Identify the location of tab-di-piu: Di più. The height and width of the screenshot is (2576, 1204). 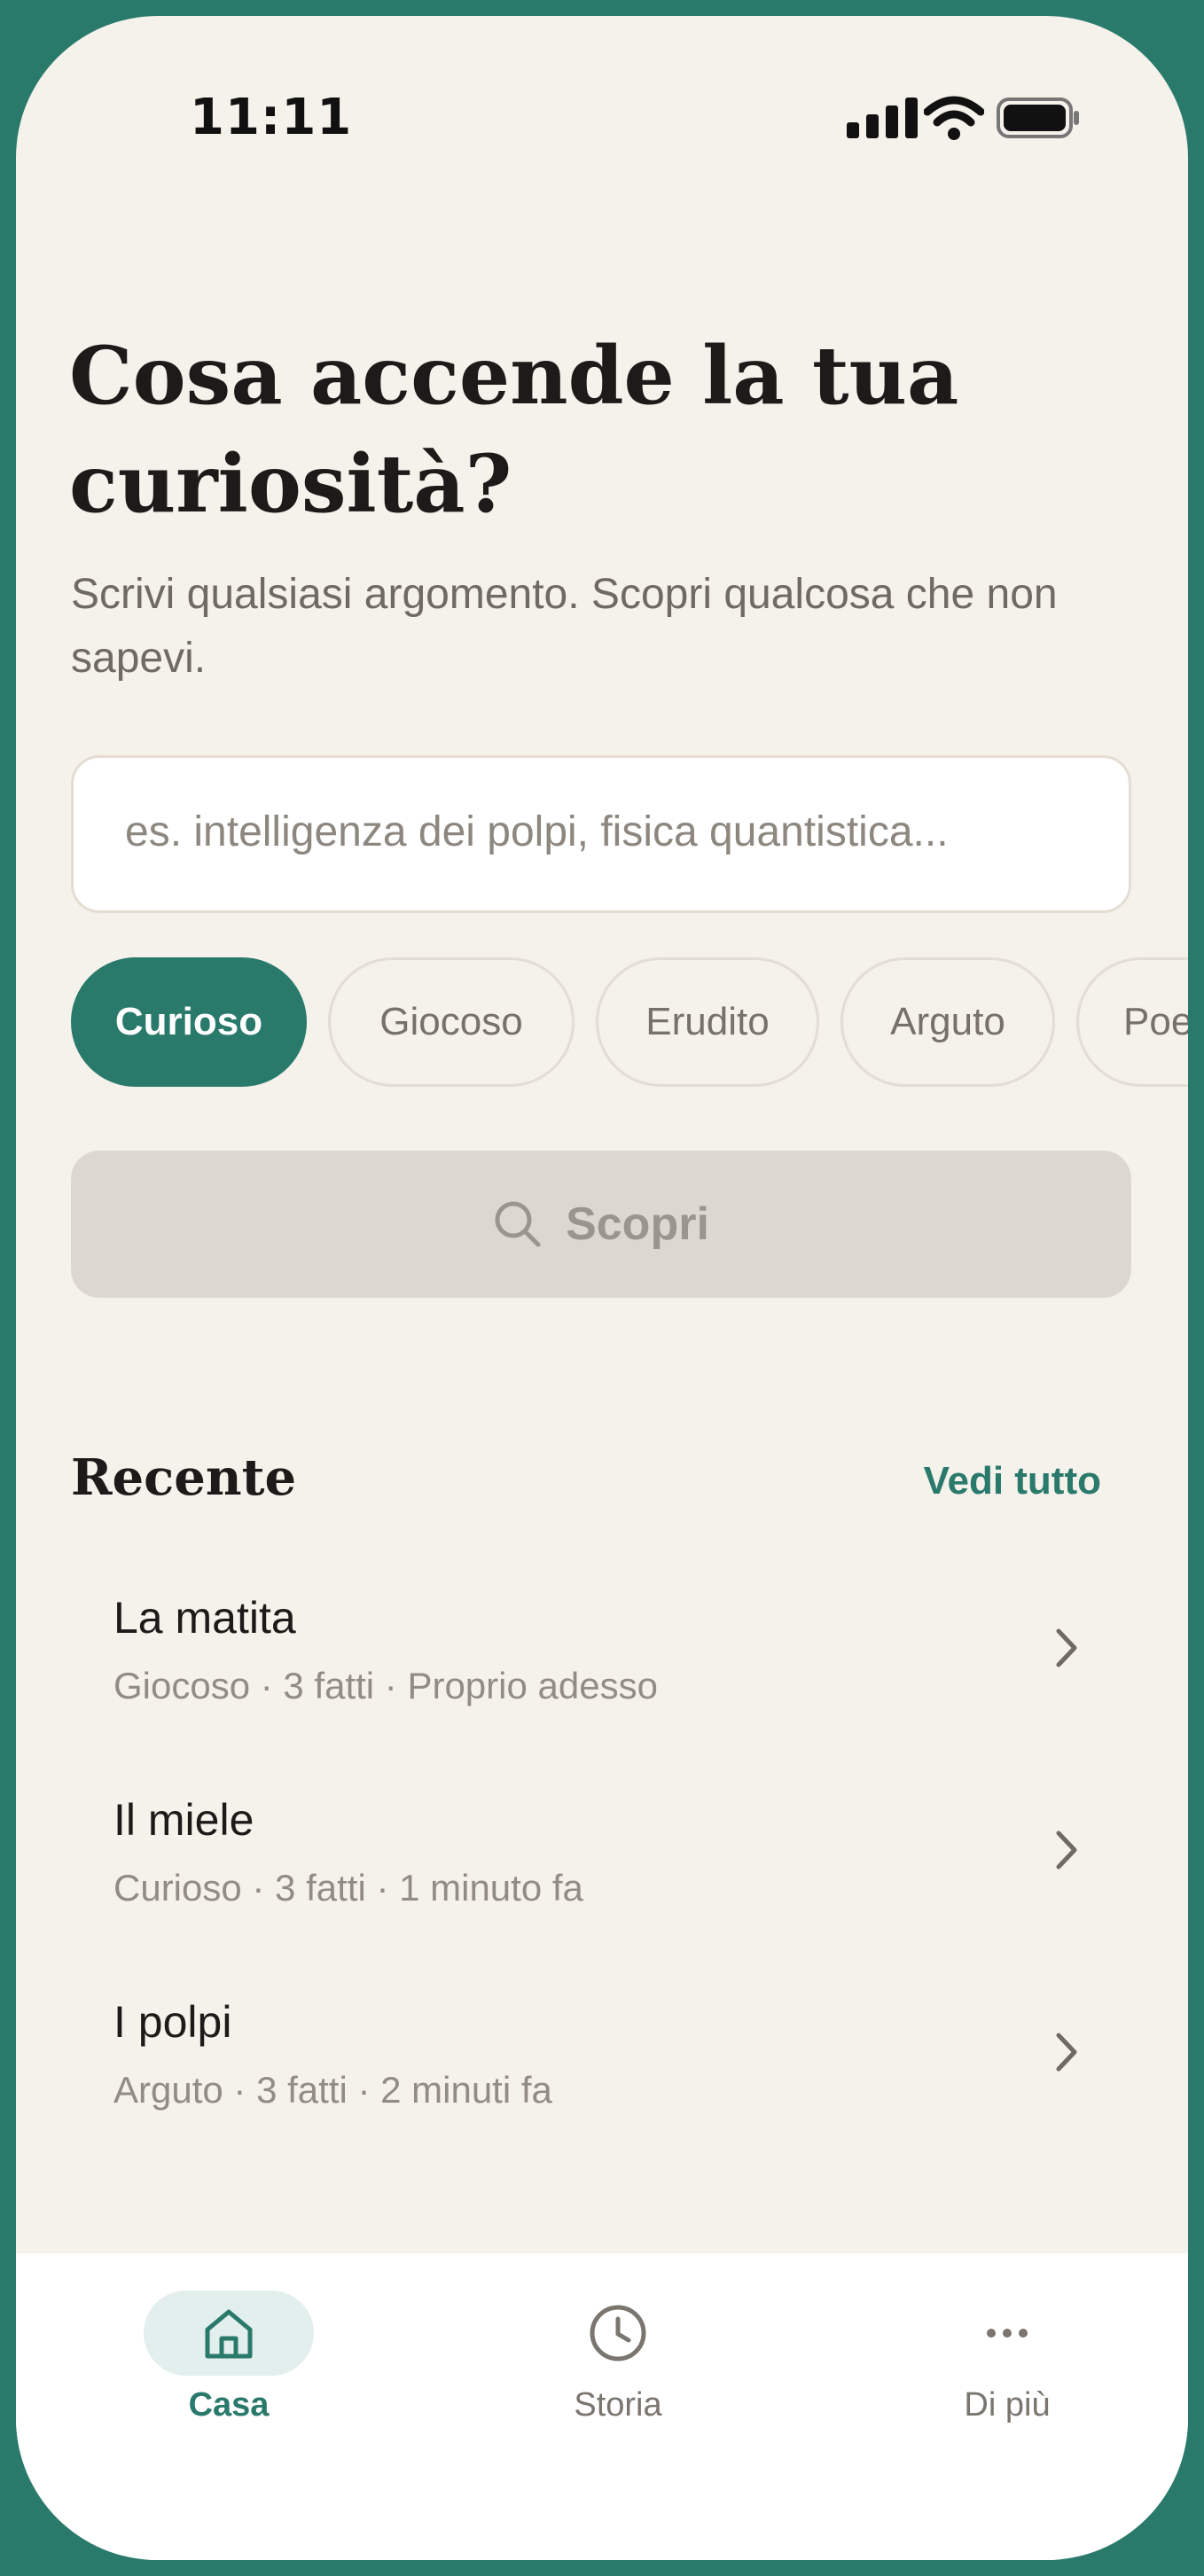
(1007, 2350).